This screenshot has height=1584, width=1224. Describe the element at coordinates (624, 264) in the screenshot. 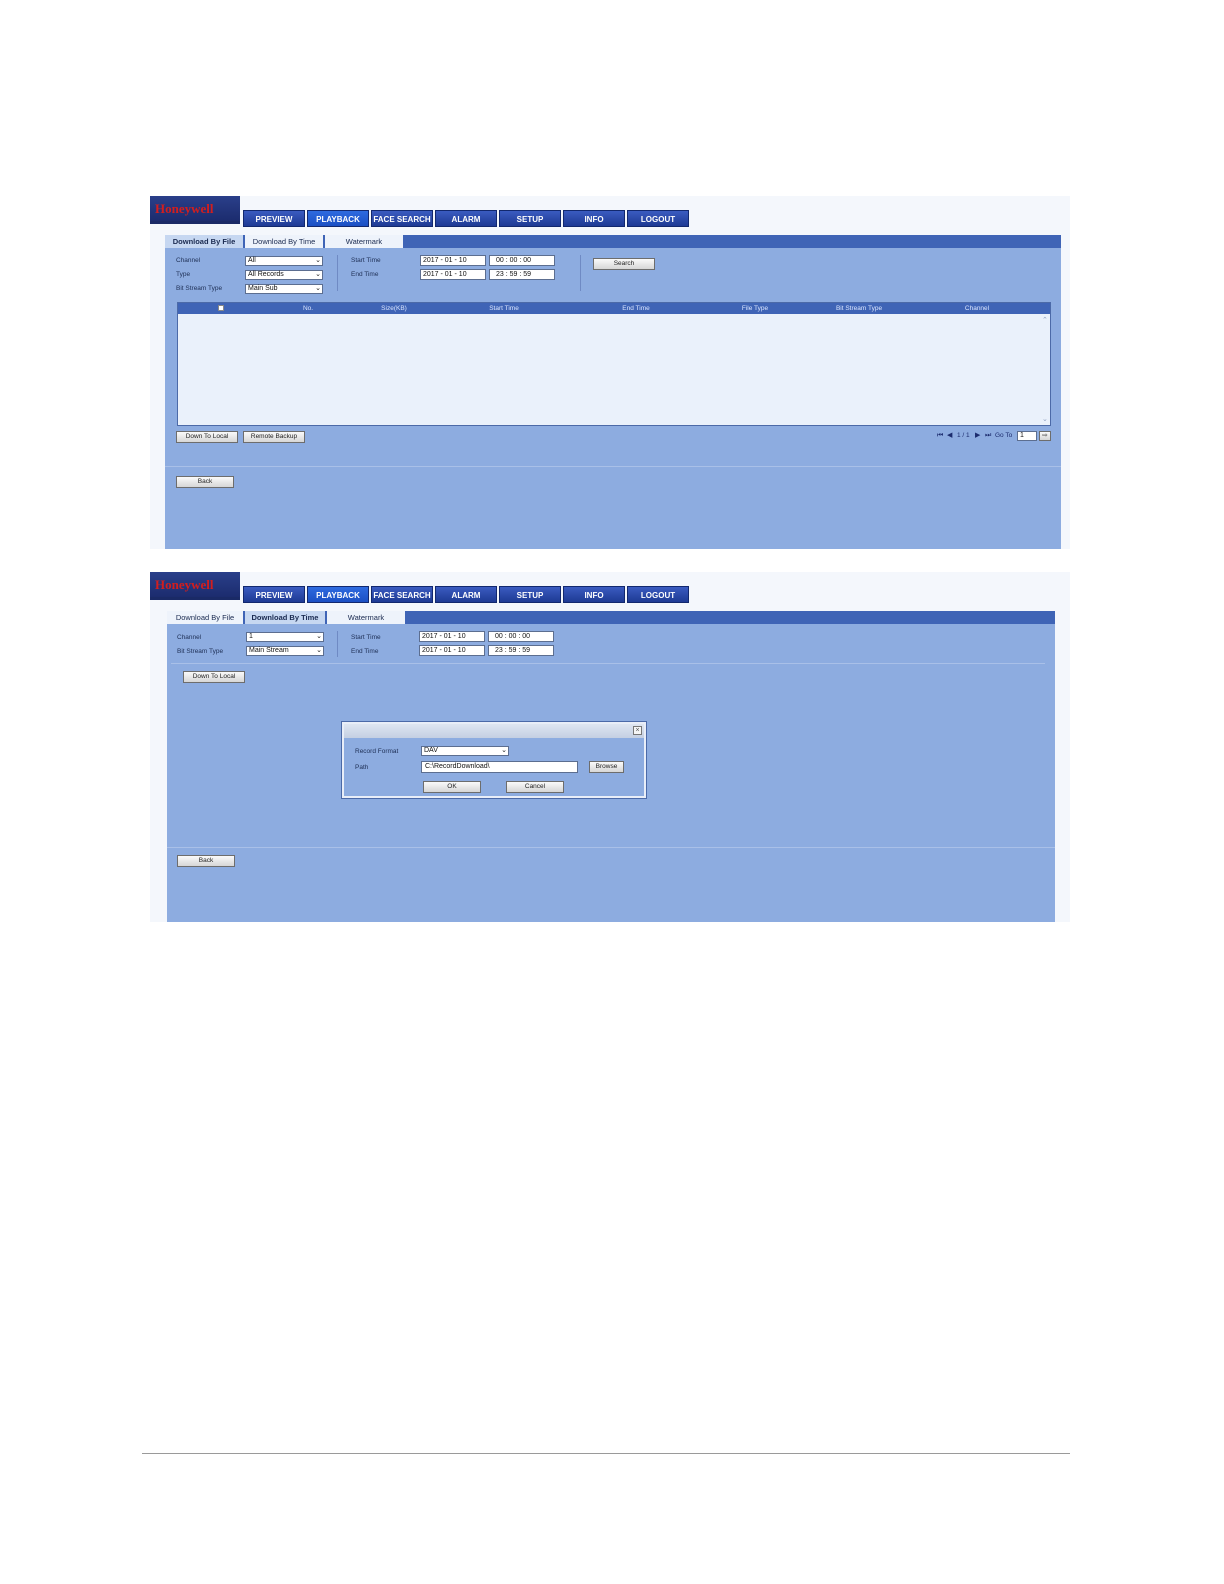

I see `search-button: Search` at that location.